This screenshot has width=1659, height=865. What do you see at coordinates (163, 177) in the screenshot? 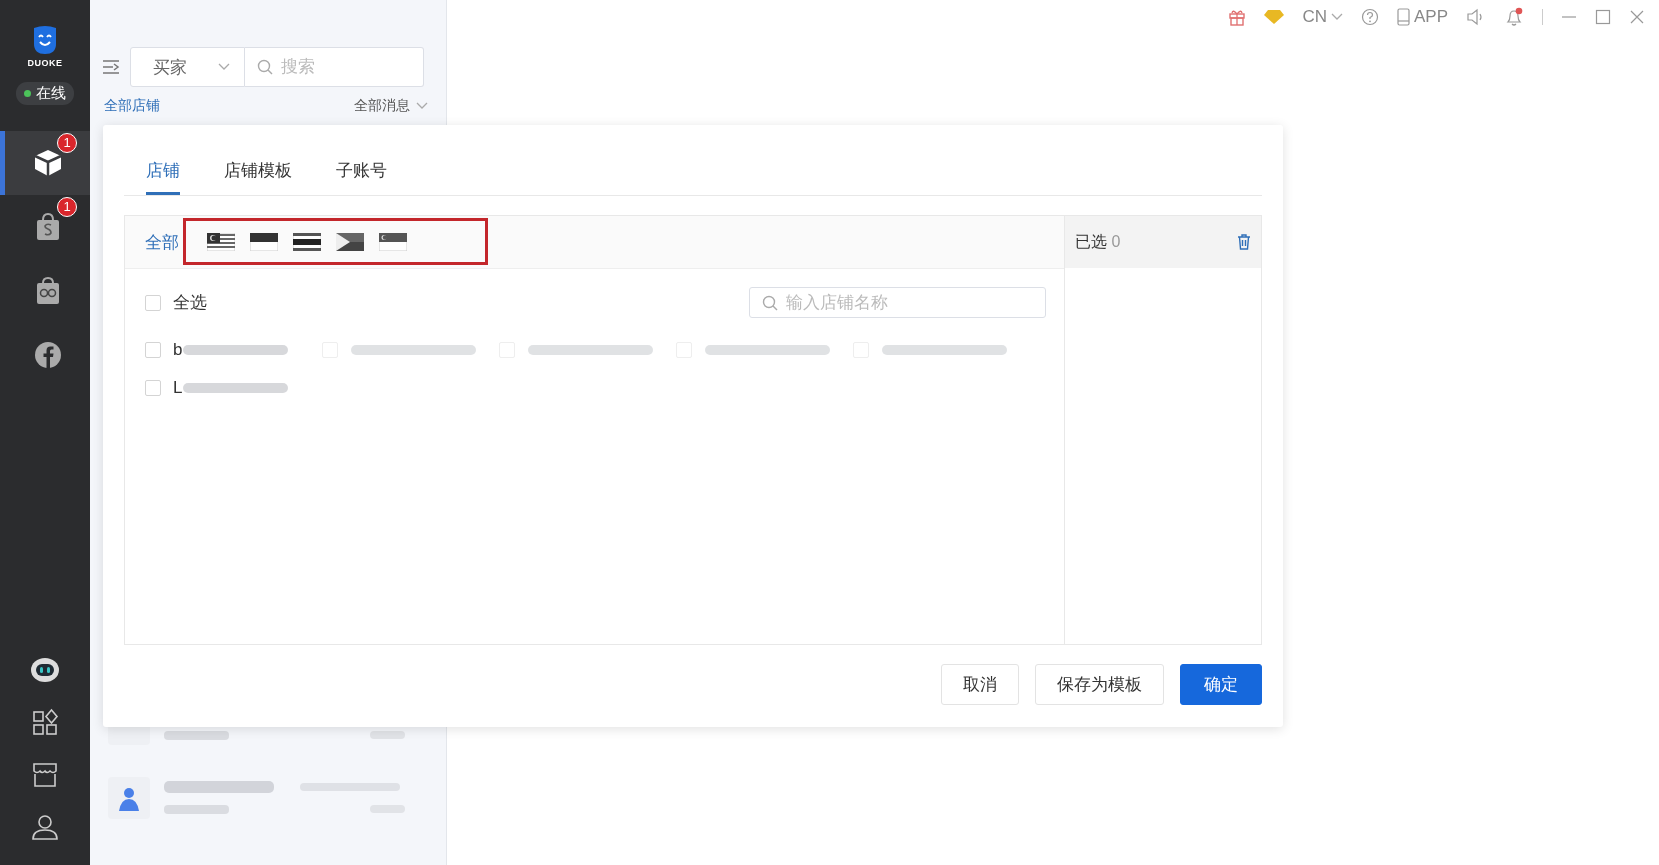
I see `tab: 店铺` at bounding box center [163, 177].